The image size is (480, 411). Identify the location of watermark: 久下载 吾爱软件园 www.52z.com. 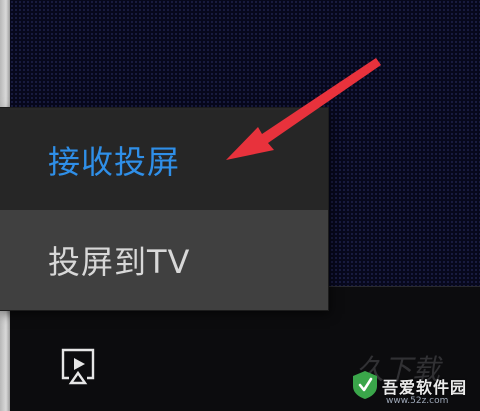
(414, 380).